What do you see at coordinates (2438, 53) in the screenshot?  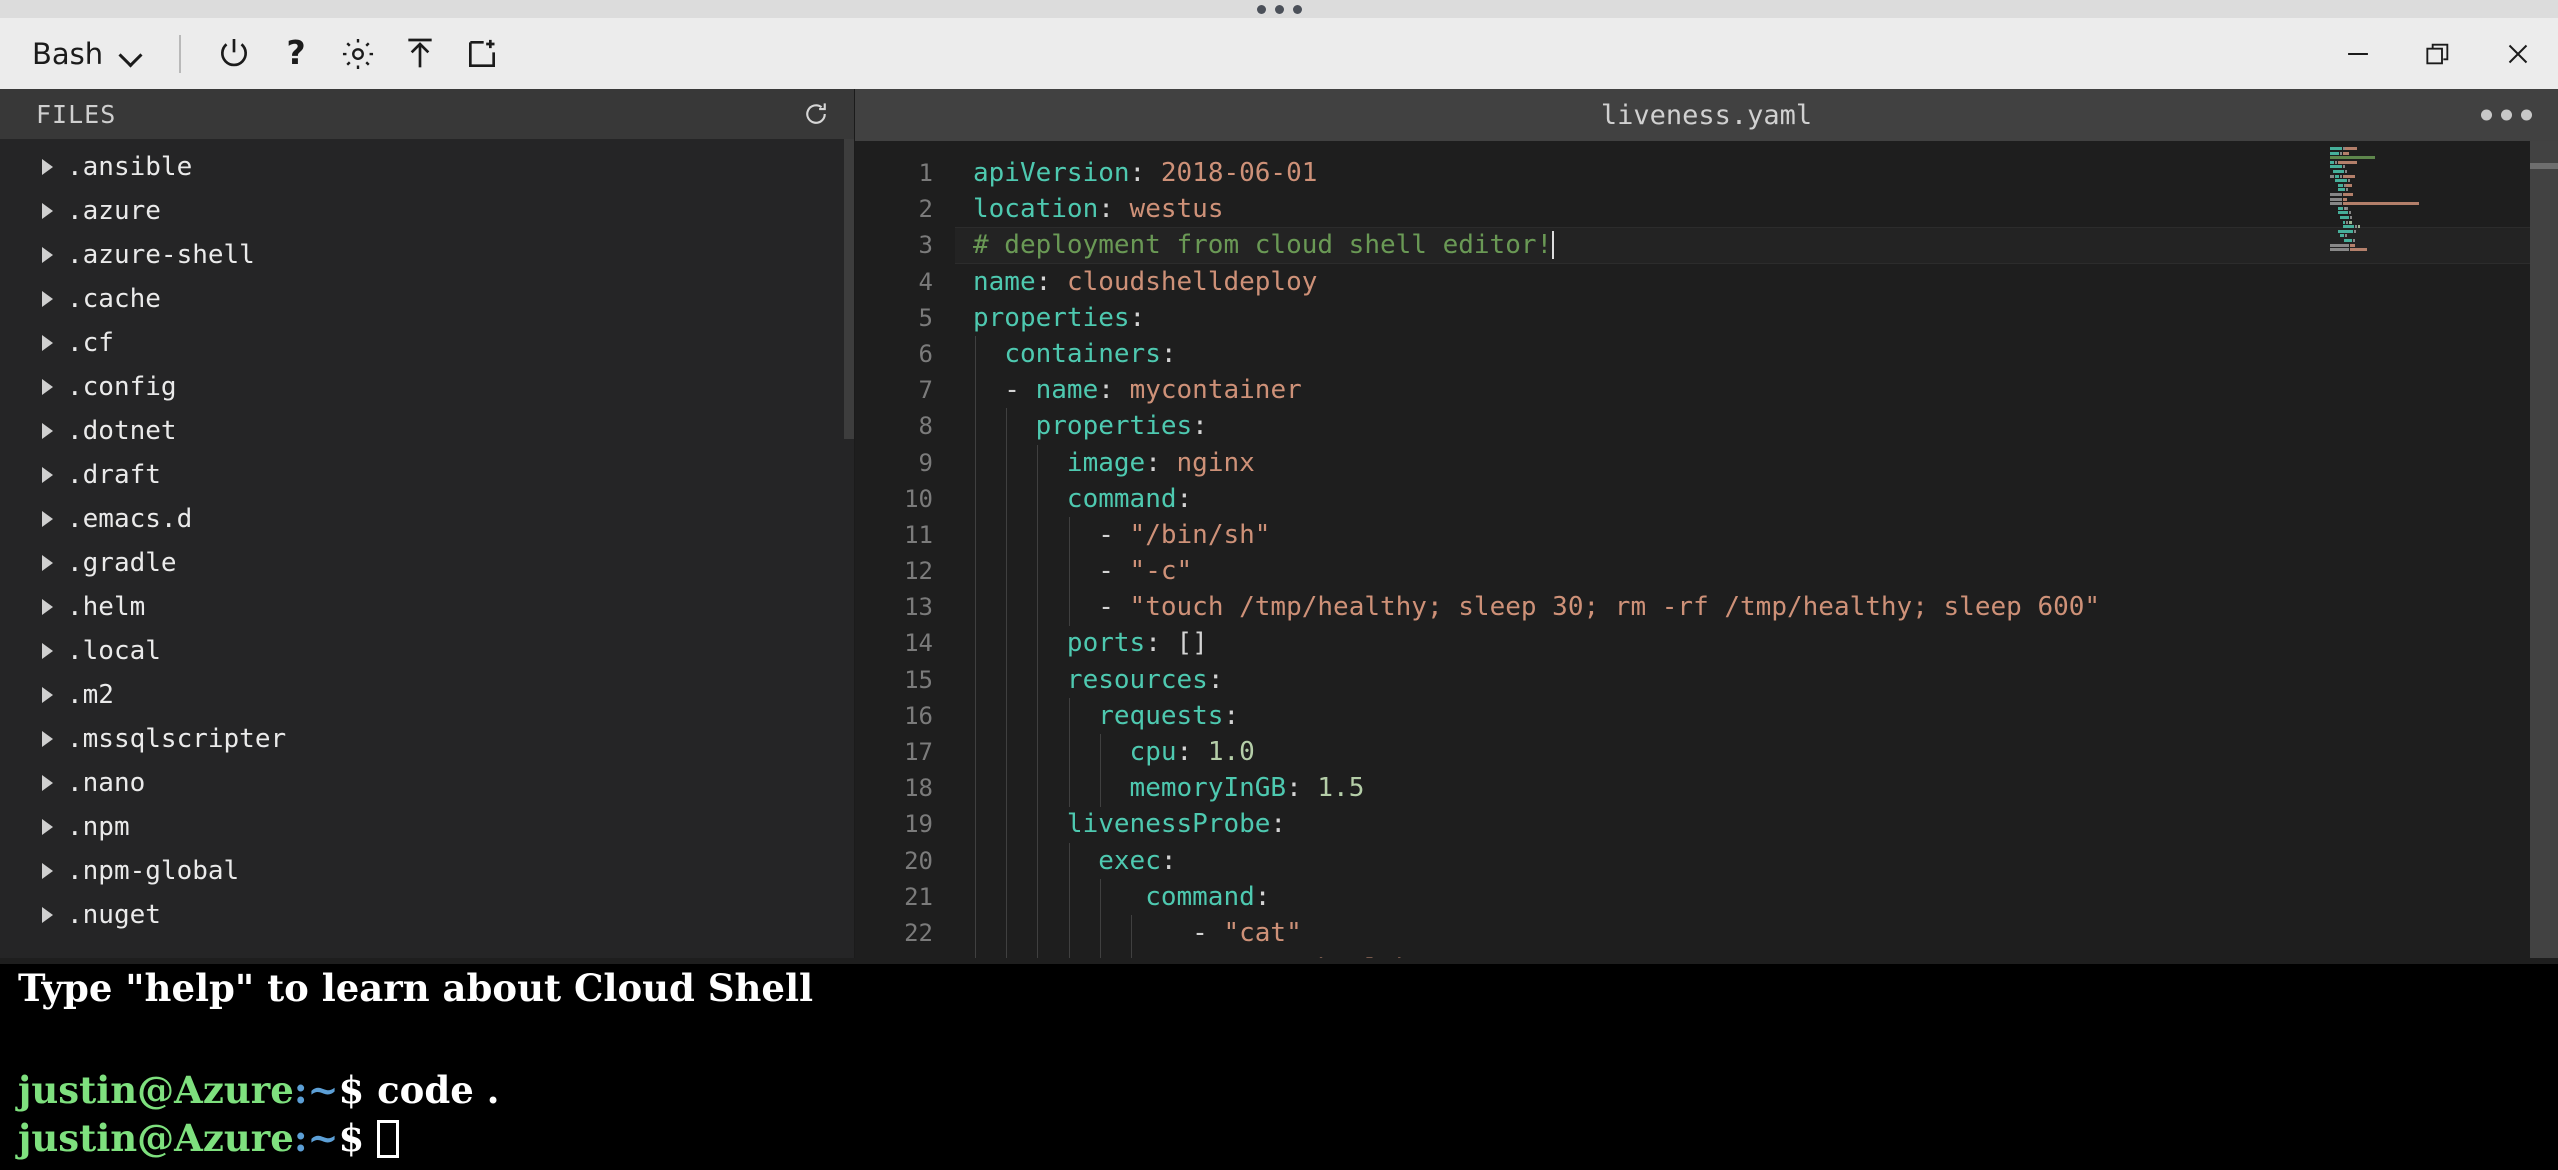 I see `restore-button` at bounding box center [2438, 53].